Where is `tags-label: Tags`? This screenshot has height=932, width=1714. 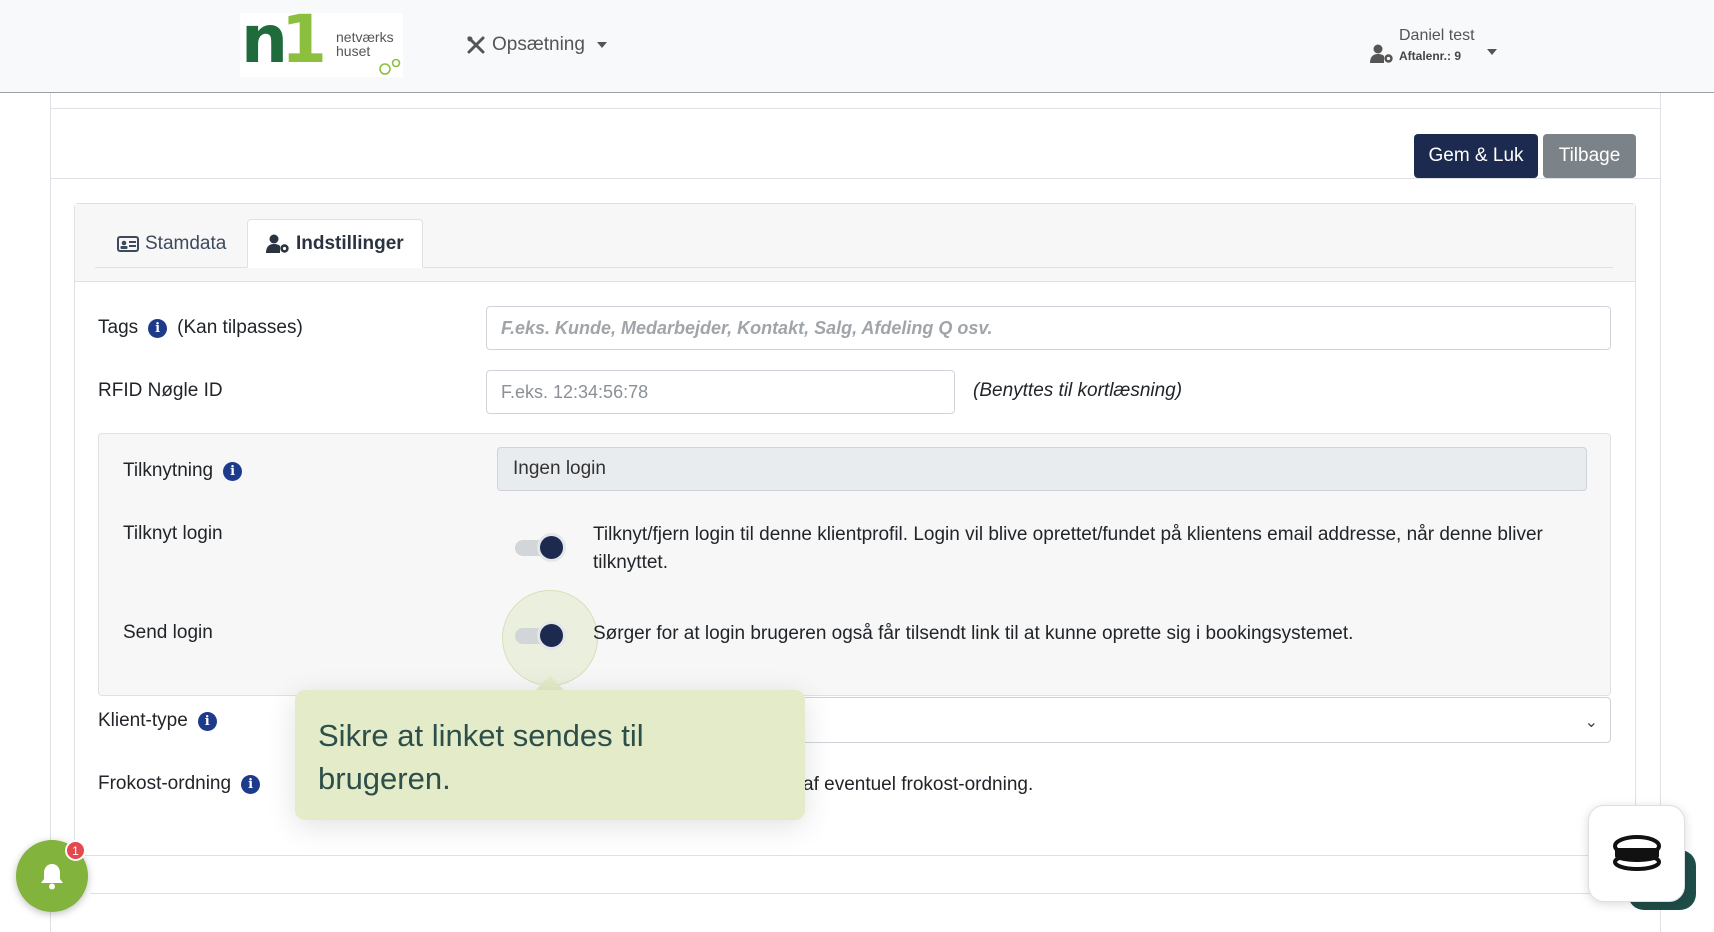
tags-label: Tags is located at coordinates (118, 327).